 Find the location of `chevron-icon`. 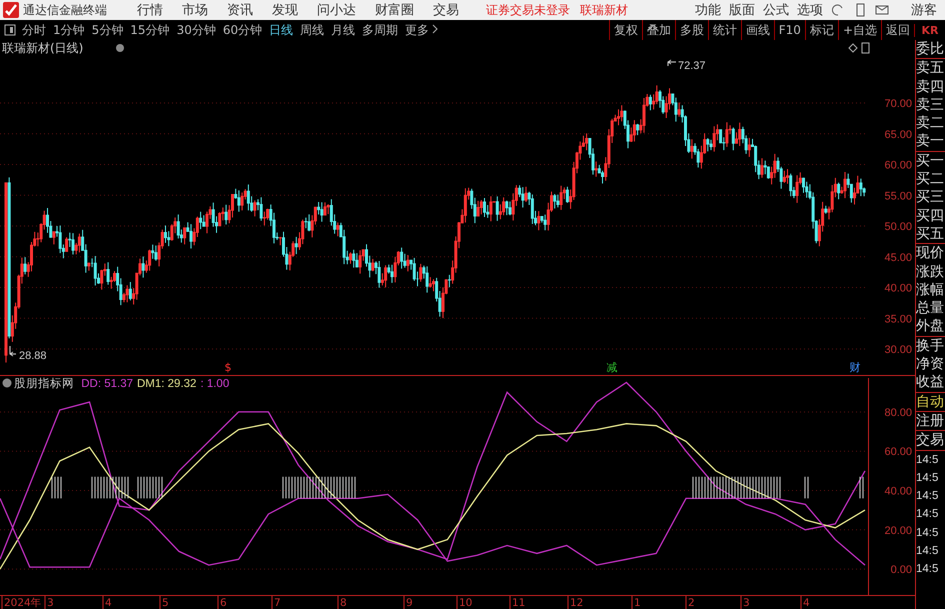

chevron-icon is located at coordinates (435, 29).